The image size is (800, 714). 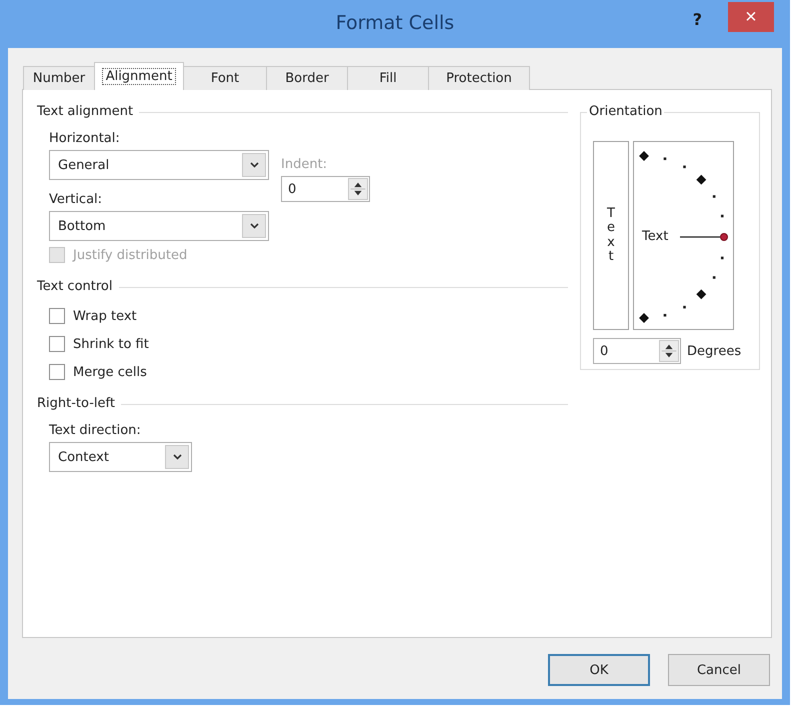 What do you see at coordinates (159, 226) in the screenshot?
I see `dropdown: Bottom` at bounding box center [159, 226].